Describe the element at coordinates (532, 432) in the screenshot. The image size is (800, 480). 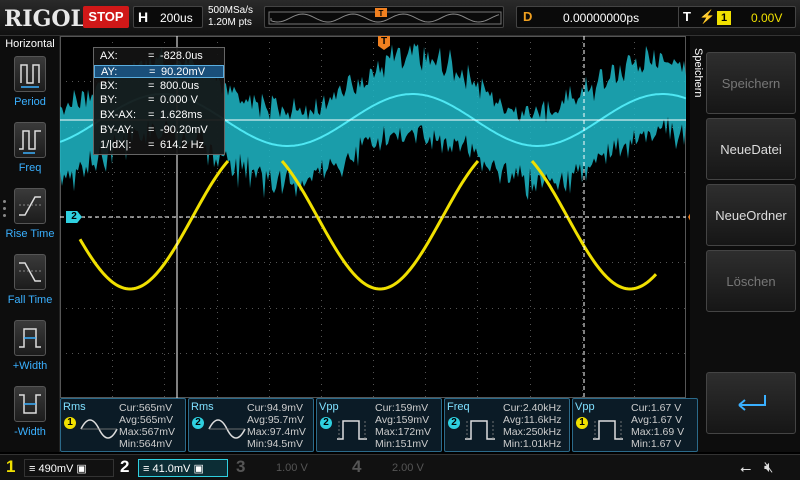
I see `measurement-max: Max:250kHz` at that location.